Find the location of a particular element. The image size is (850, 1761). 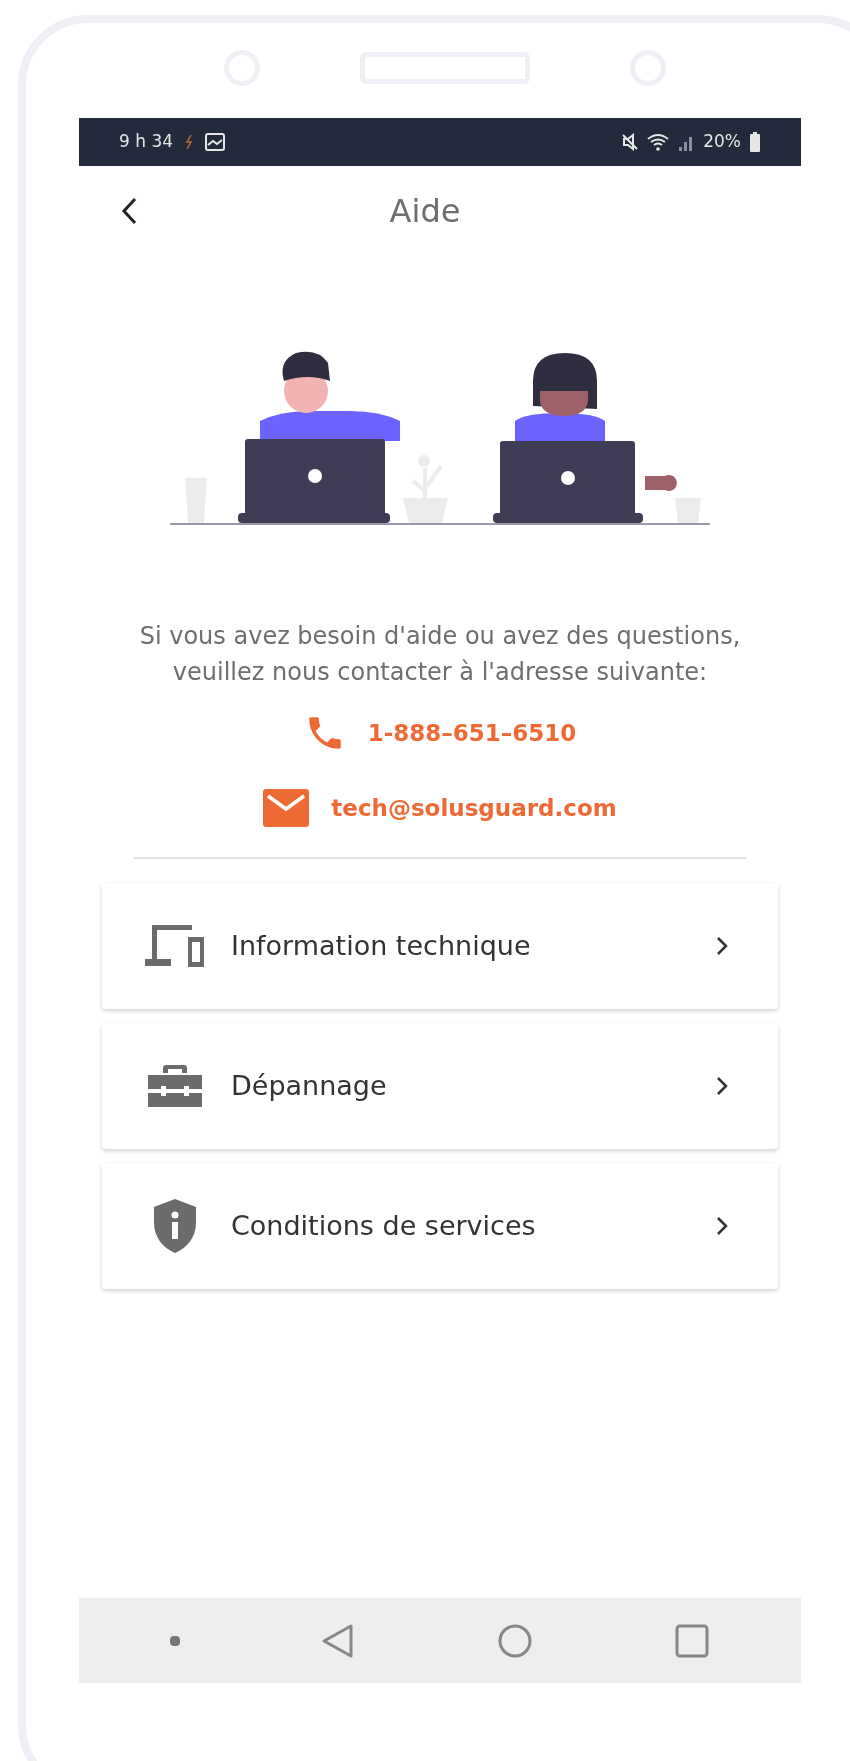

help-message: Si vous avez besoin d'aide ou avez des questions, veuillez nous contacter à l'adresse suivante: is located at coordinates (440, 654).